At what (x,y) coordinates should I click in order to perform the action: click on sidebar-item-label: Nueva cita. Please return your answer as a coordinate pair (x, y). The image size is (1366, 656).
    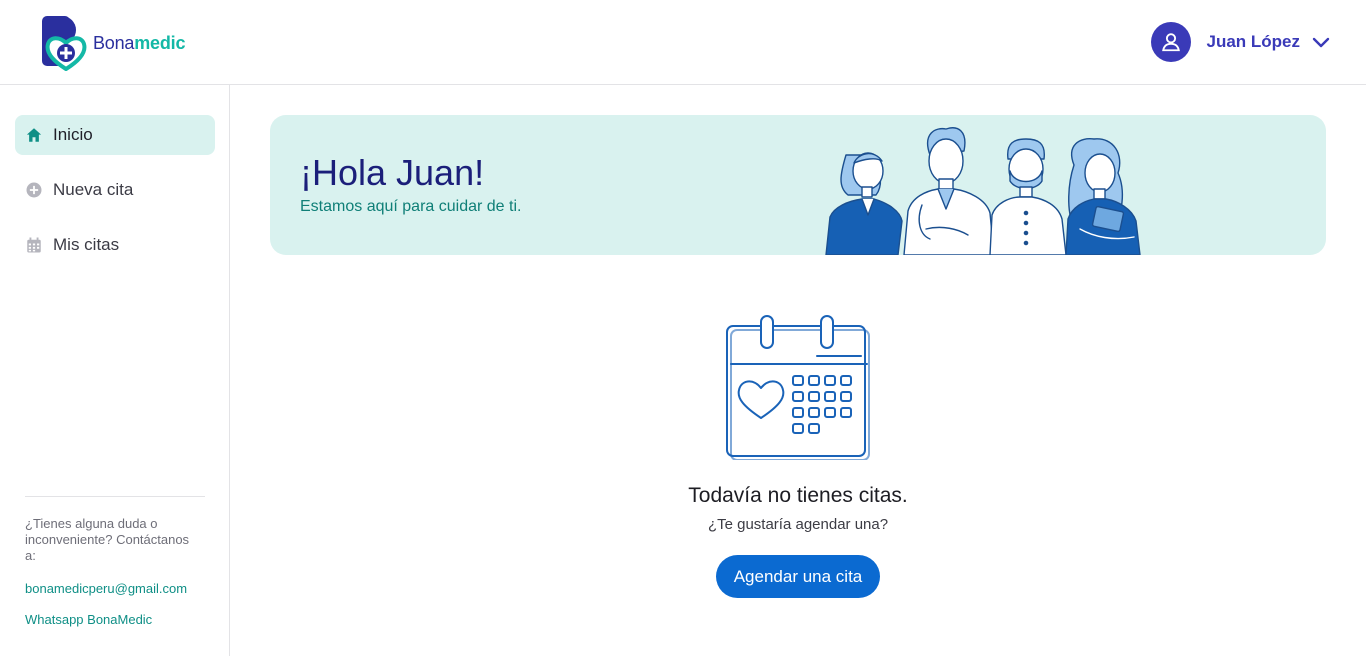
    Looking at the image, I should click on (93, 189).